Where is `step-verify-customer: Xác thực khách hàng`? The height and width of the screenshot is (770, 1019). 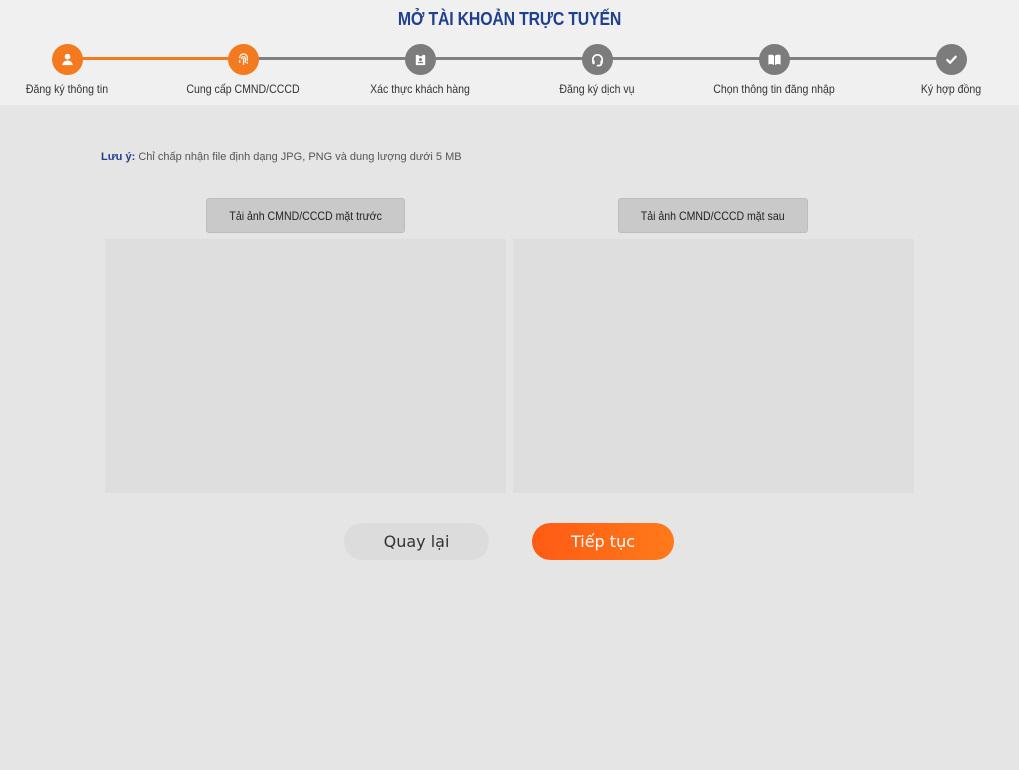
step-verify-customer: Xác thực khách hàng is located at coordinates (420, 70).